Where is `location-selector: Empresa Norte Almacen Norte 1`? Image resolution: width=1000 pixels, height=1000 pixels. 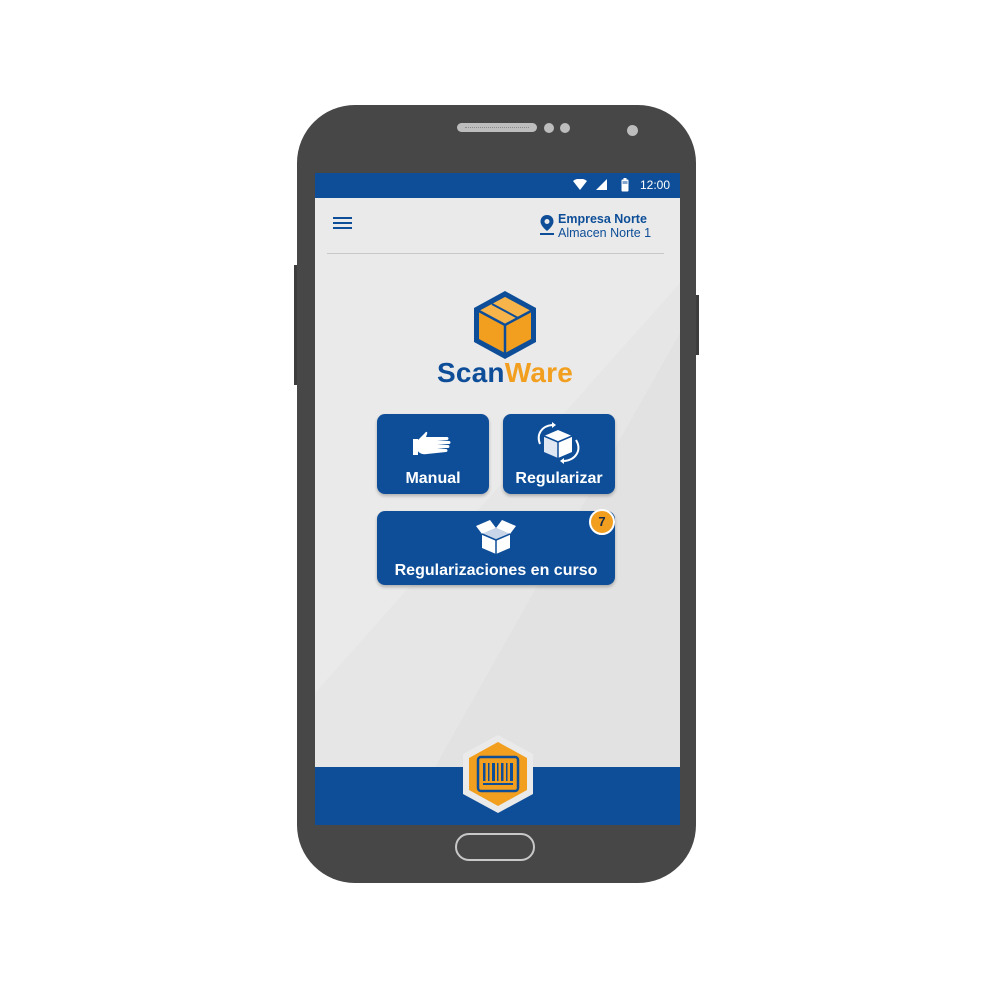 location-selector: Empresa Norte Almacen Norte 1 is located at coordinates (597, 227).